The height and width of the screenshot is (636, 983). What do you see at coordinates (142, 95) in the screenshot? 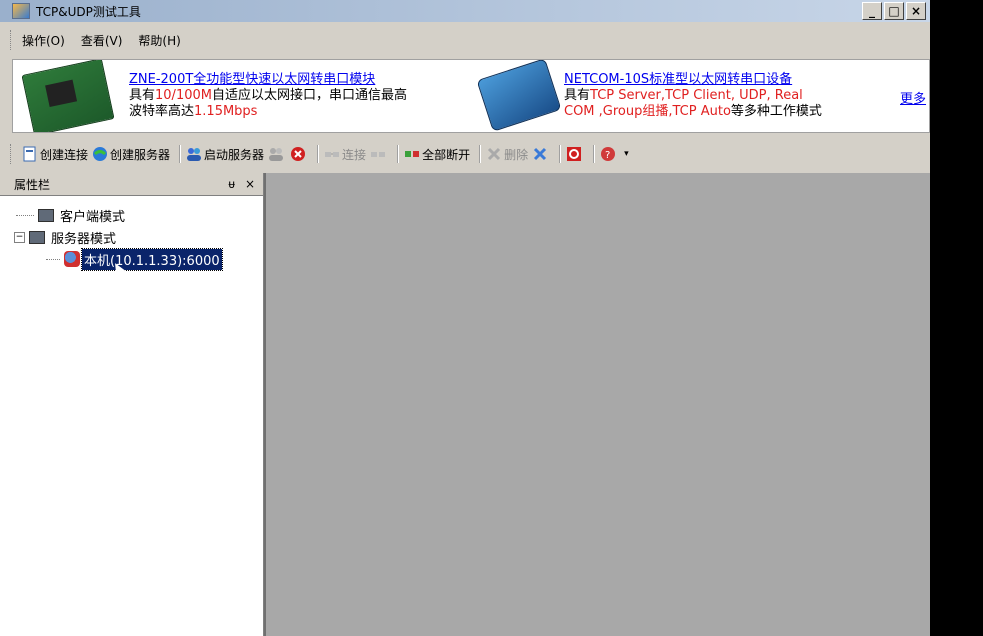
I see `ad1-text: 具有` at bounding box center [142, 95].